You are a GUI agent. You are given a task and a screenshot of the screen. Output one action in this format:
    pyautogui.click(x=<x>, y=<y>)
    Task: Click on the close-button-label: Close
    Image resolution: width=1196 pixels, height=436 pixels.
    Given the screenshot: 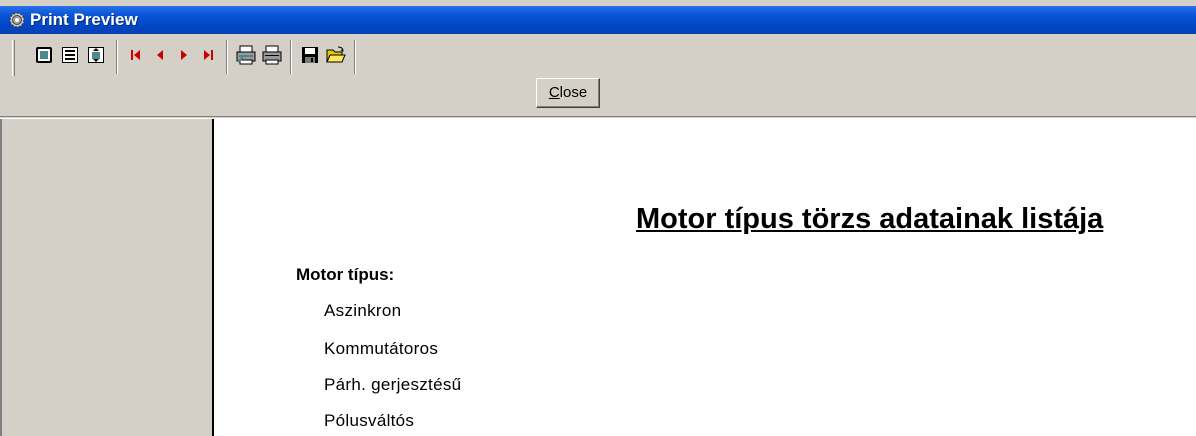 What is the action you would take?
    pyautogui.click(x=568, y=92)
    